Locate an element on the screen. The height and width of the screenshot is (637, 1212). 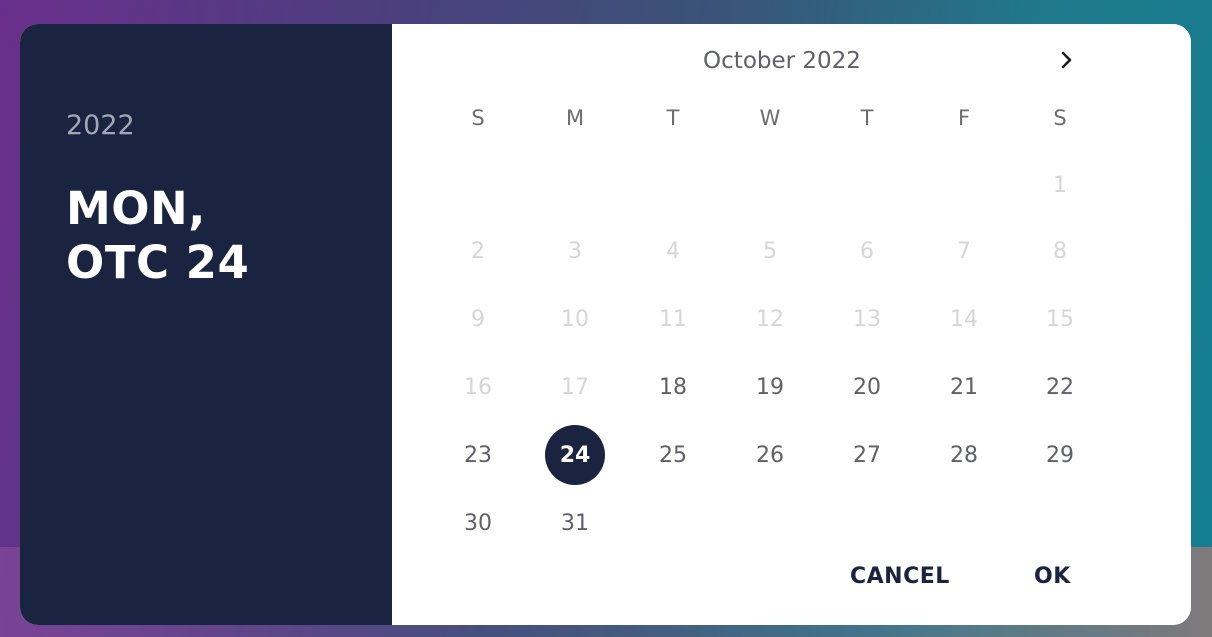
selected-date-weekday: MON, is located at coordinates (136, 208).